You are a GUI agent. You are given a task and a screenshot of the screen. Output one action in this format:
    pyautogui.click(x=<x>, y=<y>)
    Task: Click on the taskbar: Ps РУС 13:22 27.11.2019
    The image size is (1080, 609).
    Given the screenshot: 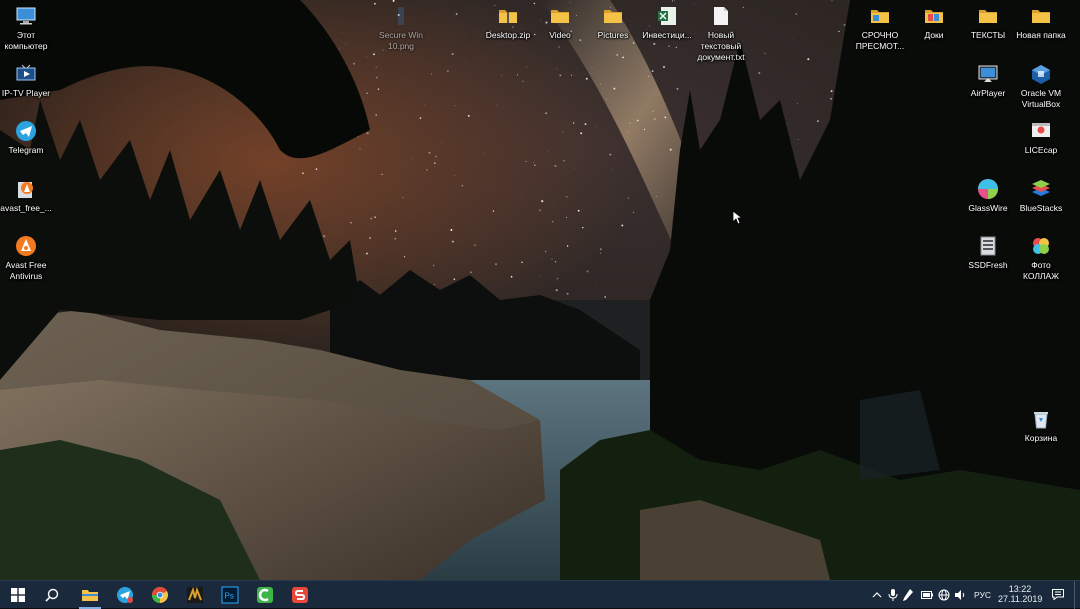 What is the action you would take?
    pyautogui.click(x=540, y=594)
    